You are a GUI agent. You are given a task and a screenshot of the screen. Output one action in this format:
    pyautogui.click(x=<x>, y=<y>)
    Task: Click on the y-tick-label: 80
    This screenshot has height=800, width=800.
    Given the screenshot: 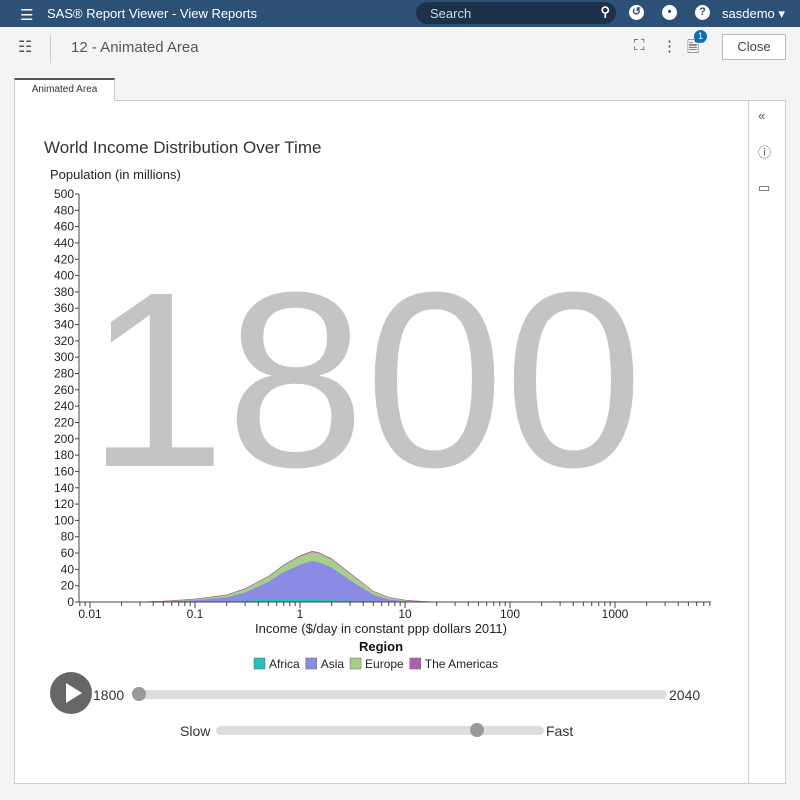 What is the action you would take?
    pyautogui.click(x=68, y=537)
    